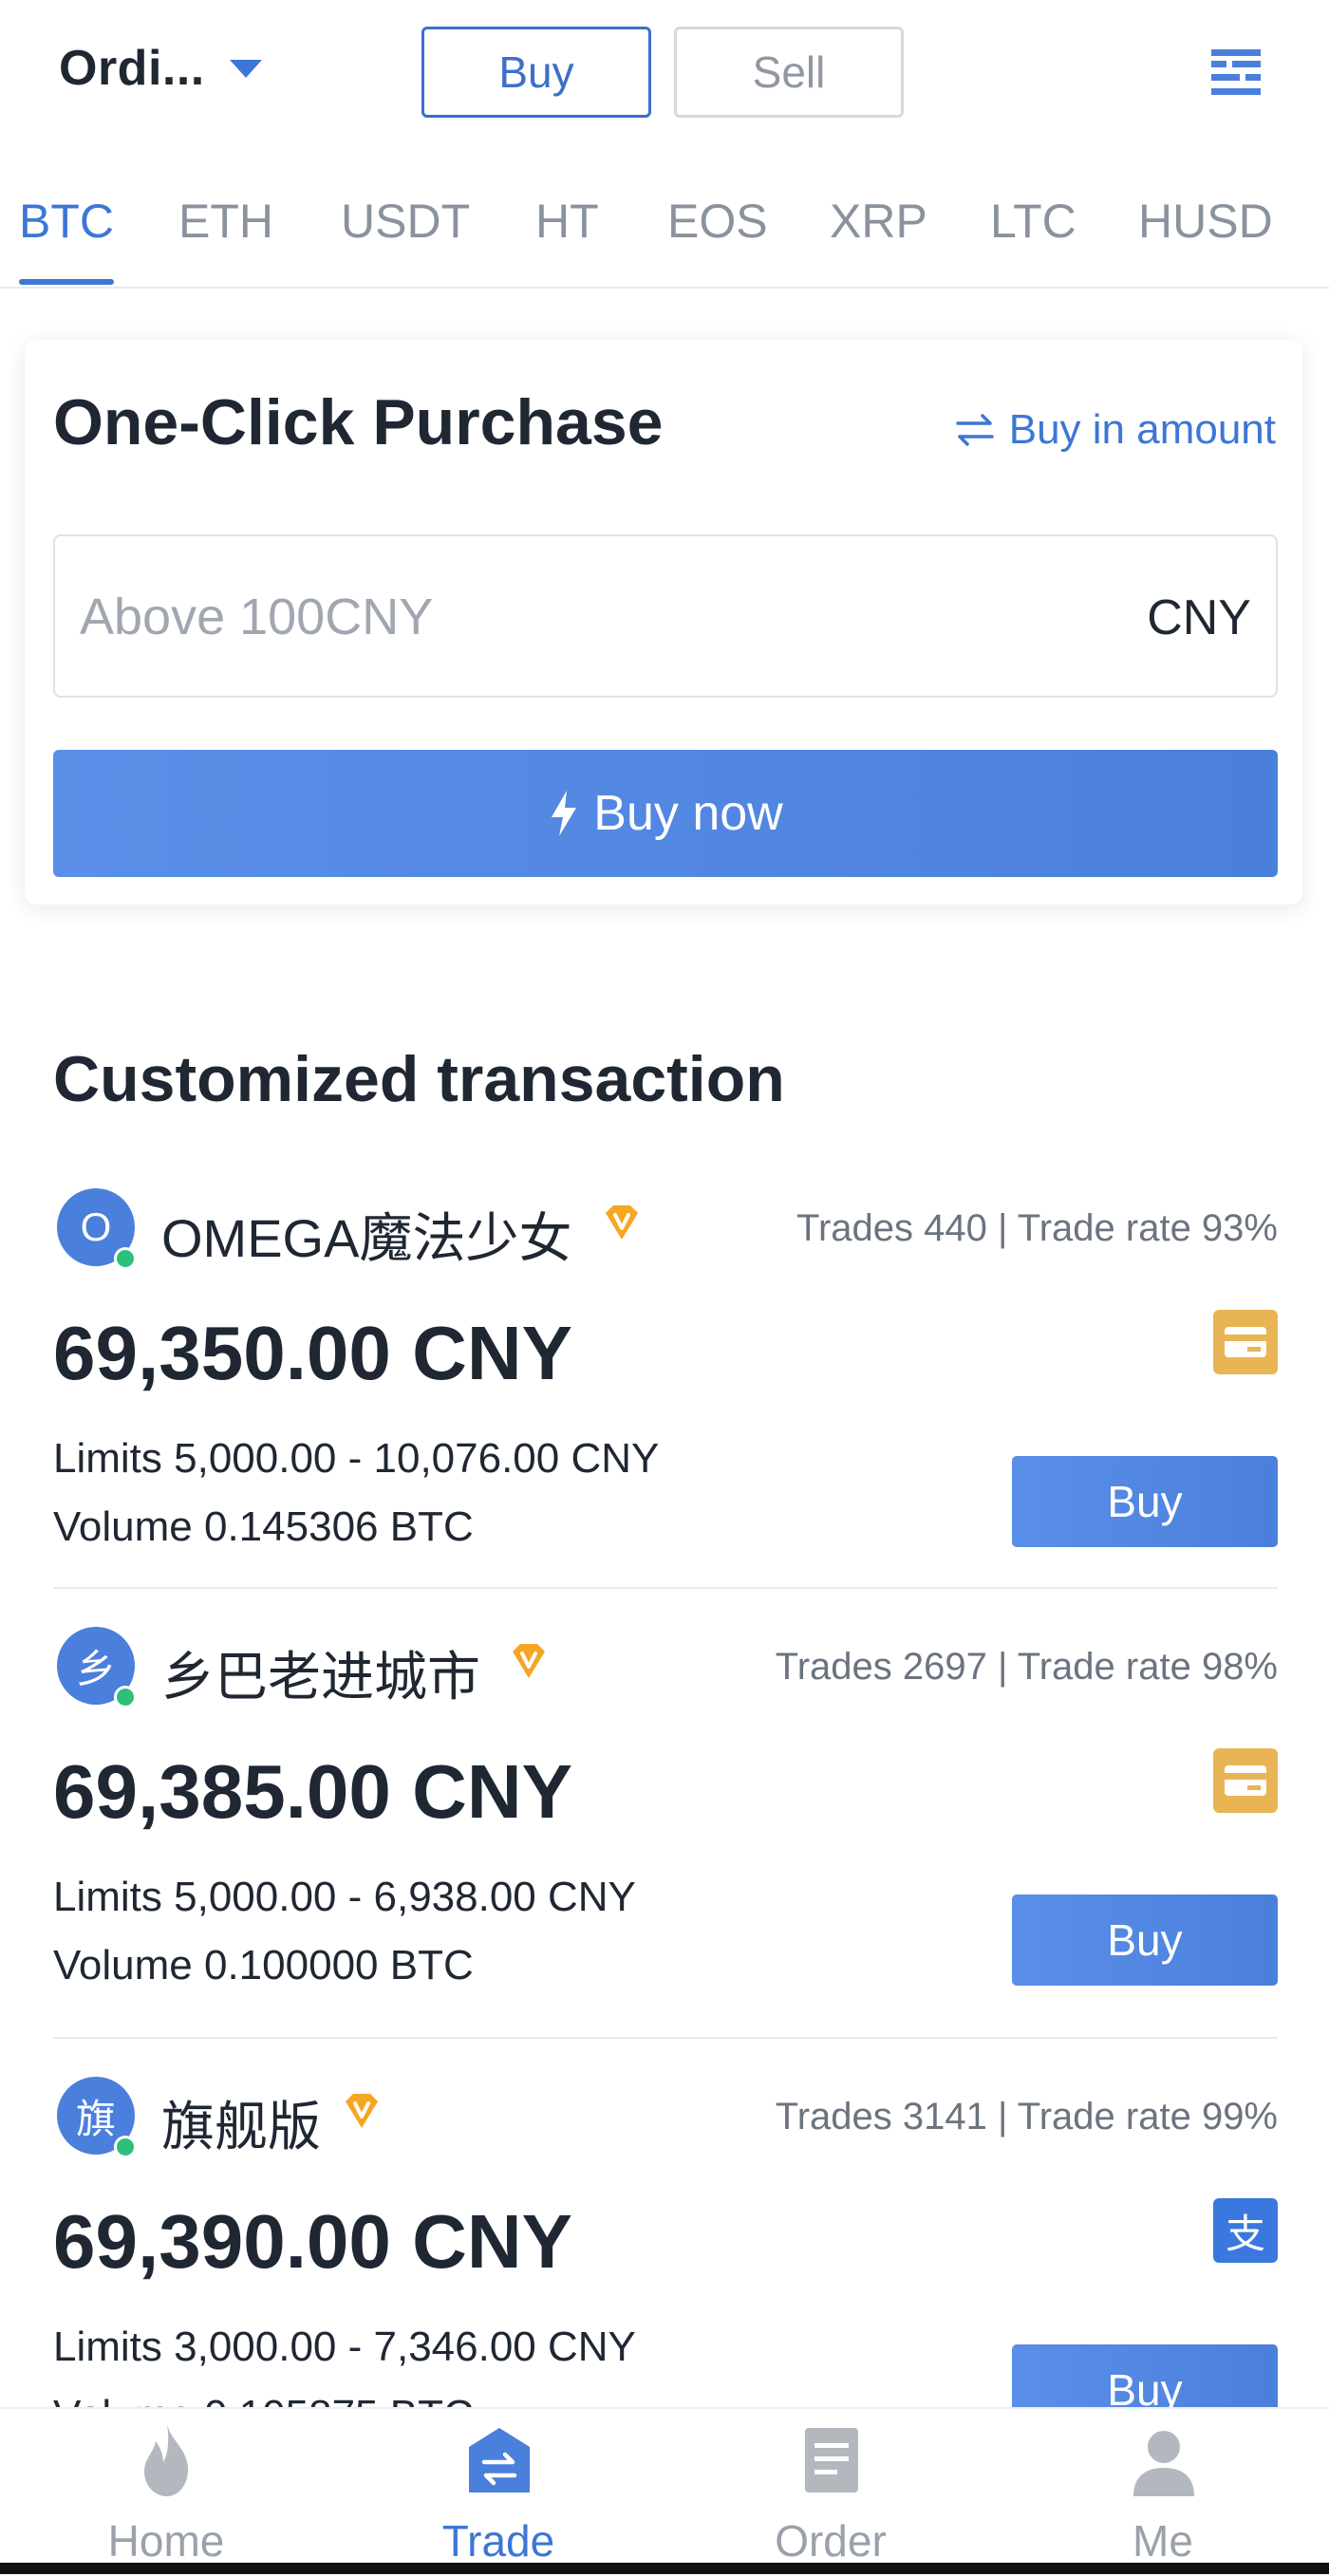 The height and width of the screenshot is (2576, 1329). Describe the element at coordinates (1199, 617) in the screenshot. I see `amount-unit: CNY` at that location.